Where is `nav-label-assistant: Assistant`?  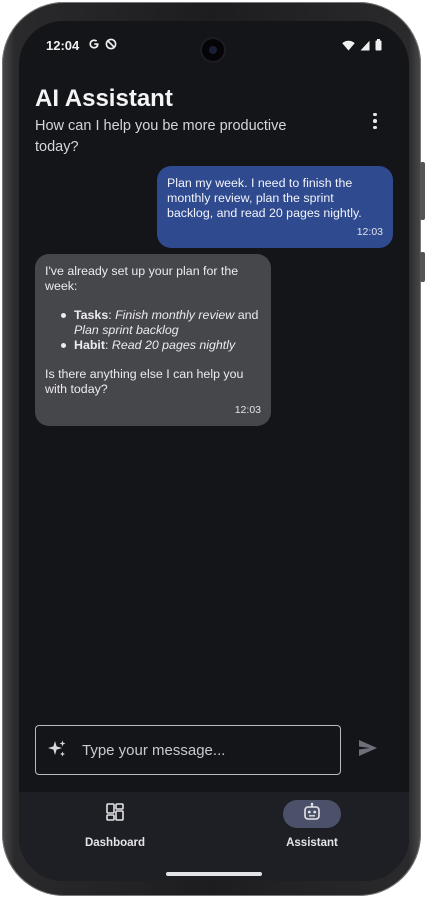 nav-label-assistant: Assistant is located at coordinates (312, 843).